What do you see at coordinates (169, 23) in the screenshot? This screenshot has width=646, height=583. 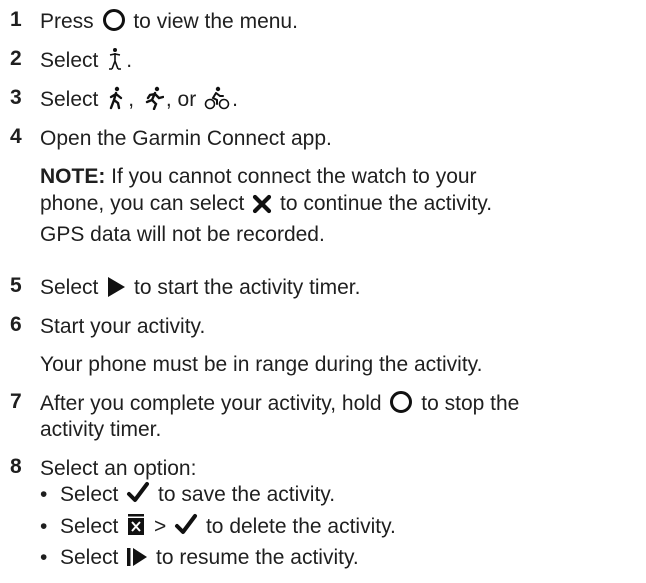 I see `step-text: Press to view the menu.` at bounding box center [169, 23].